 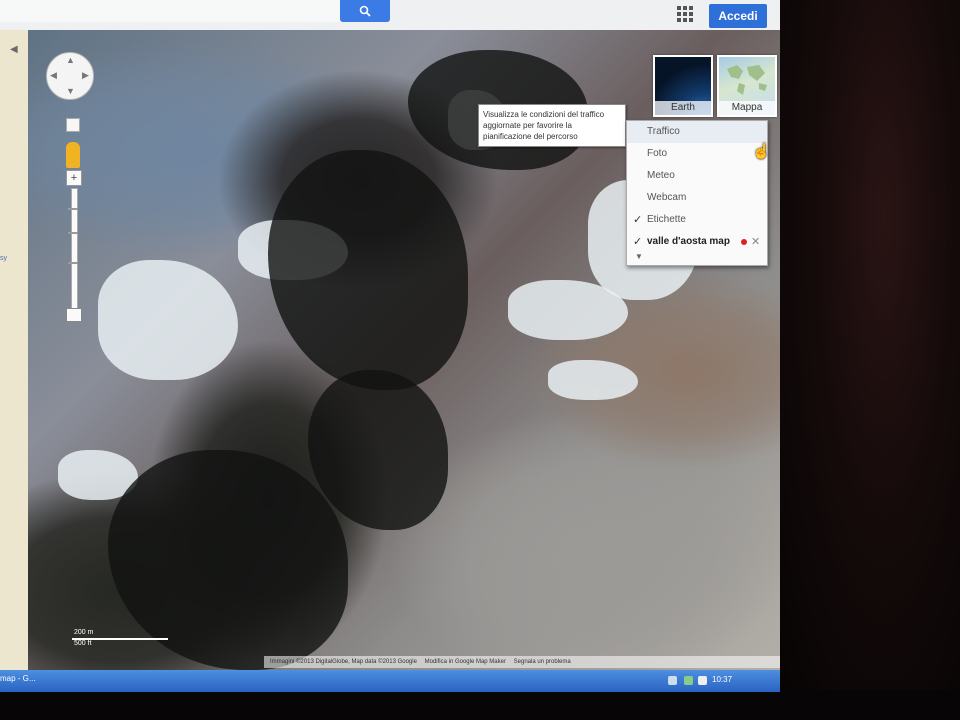 I want to click on report-problem-link: Segnala un problema, so click(x=542, y=662).